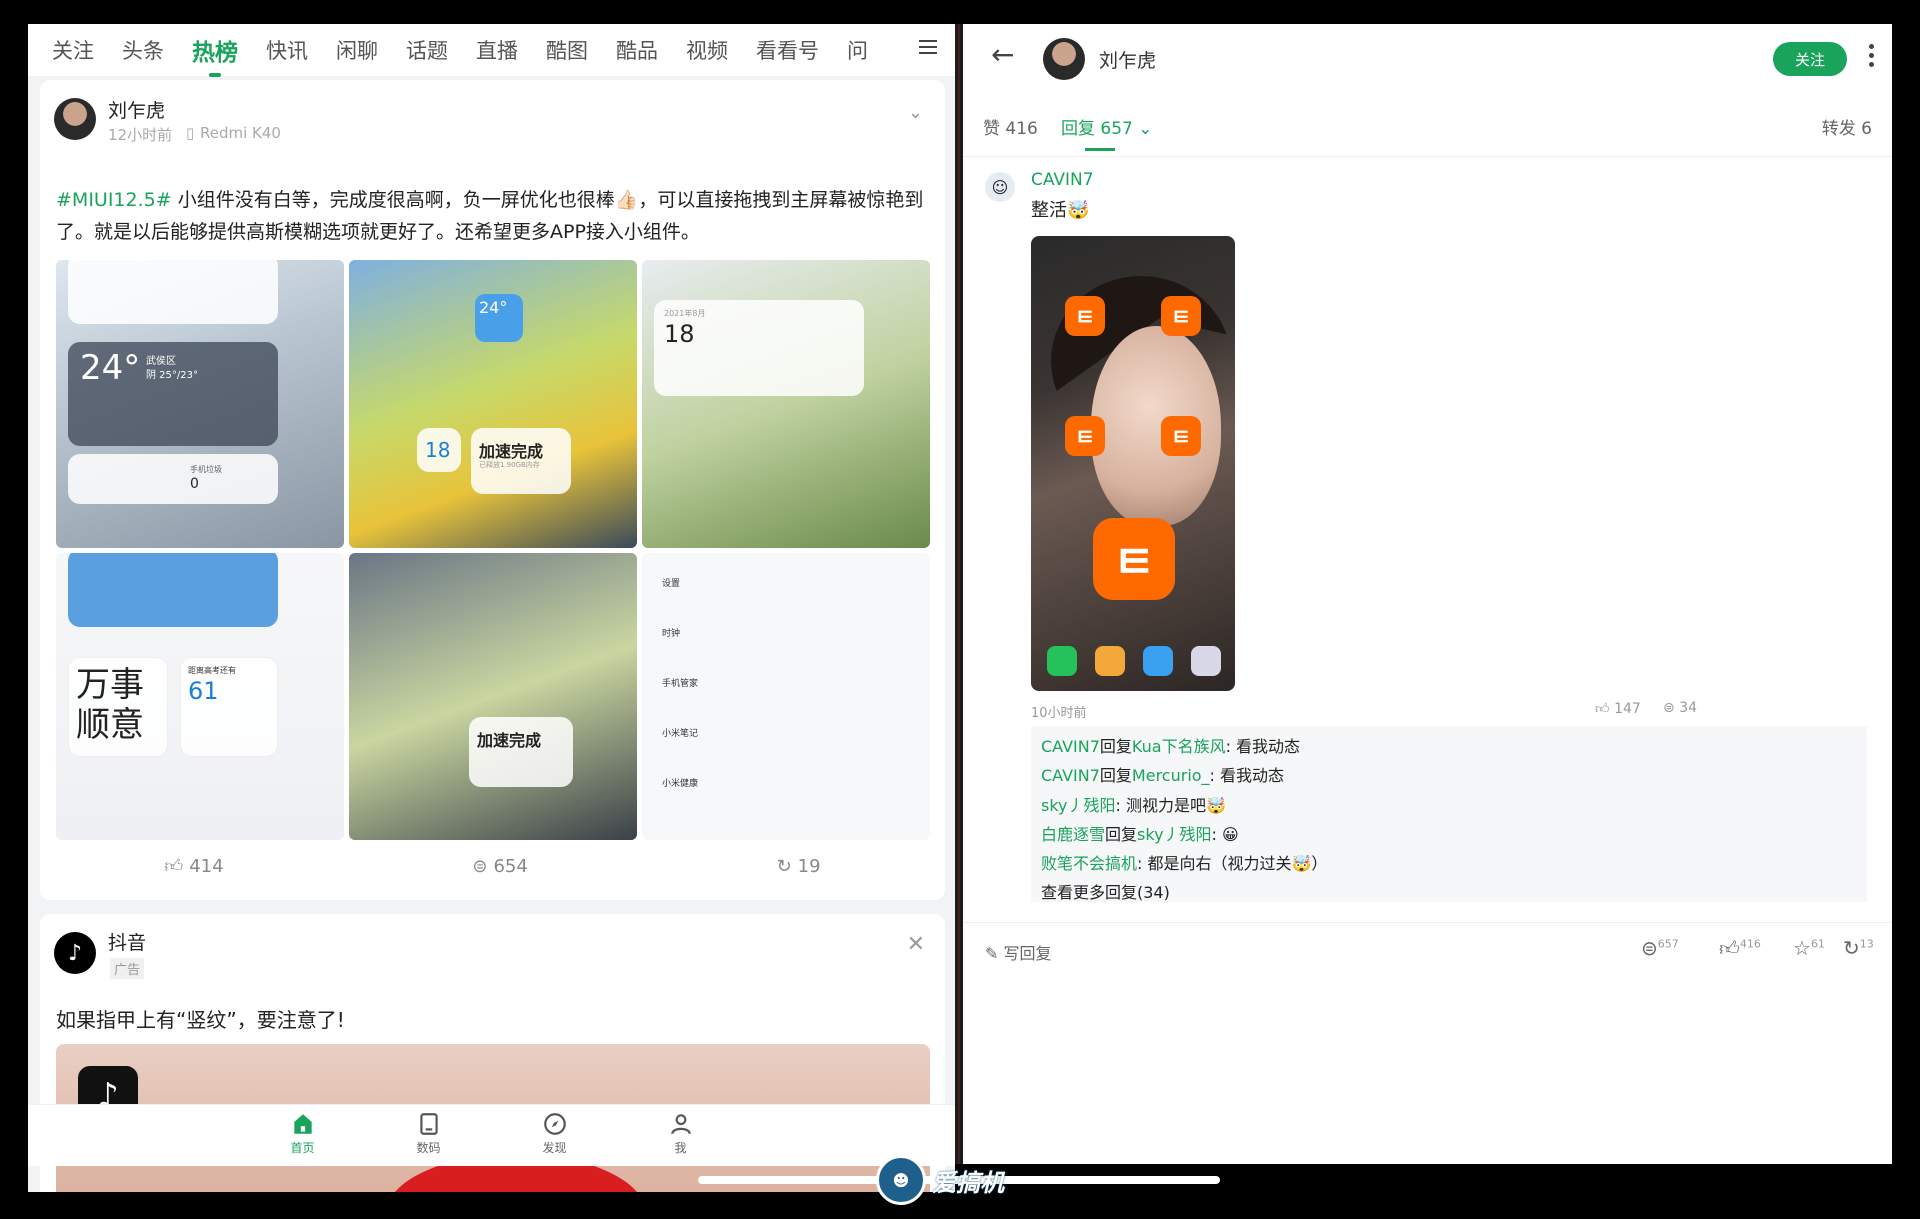  I want to click on detail-tabs: 赞 416 回复 657 ⌄ 转发 6, so click(1427, 134).